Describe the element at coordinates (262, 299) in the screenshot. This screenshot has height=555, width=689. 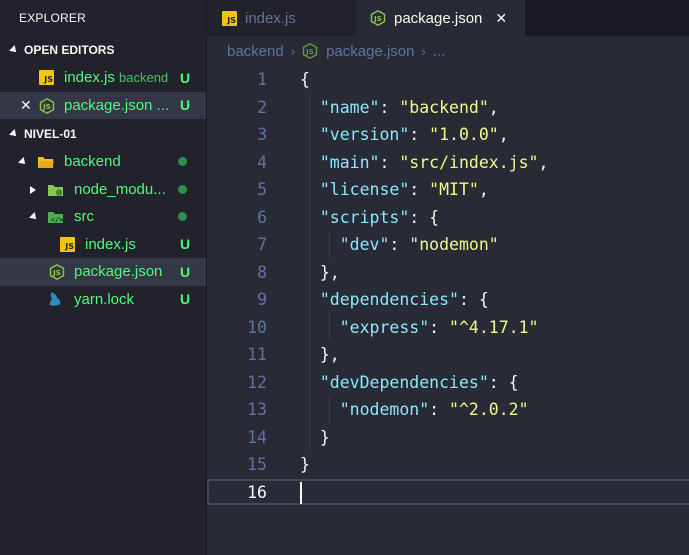
I see `line-number: 9` at that location.